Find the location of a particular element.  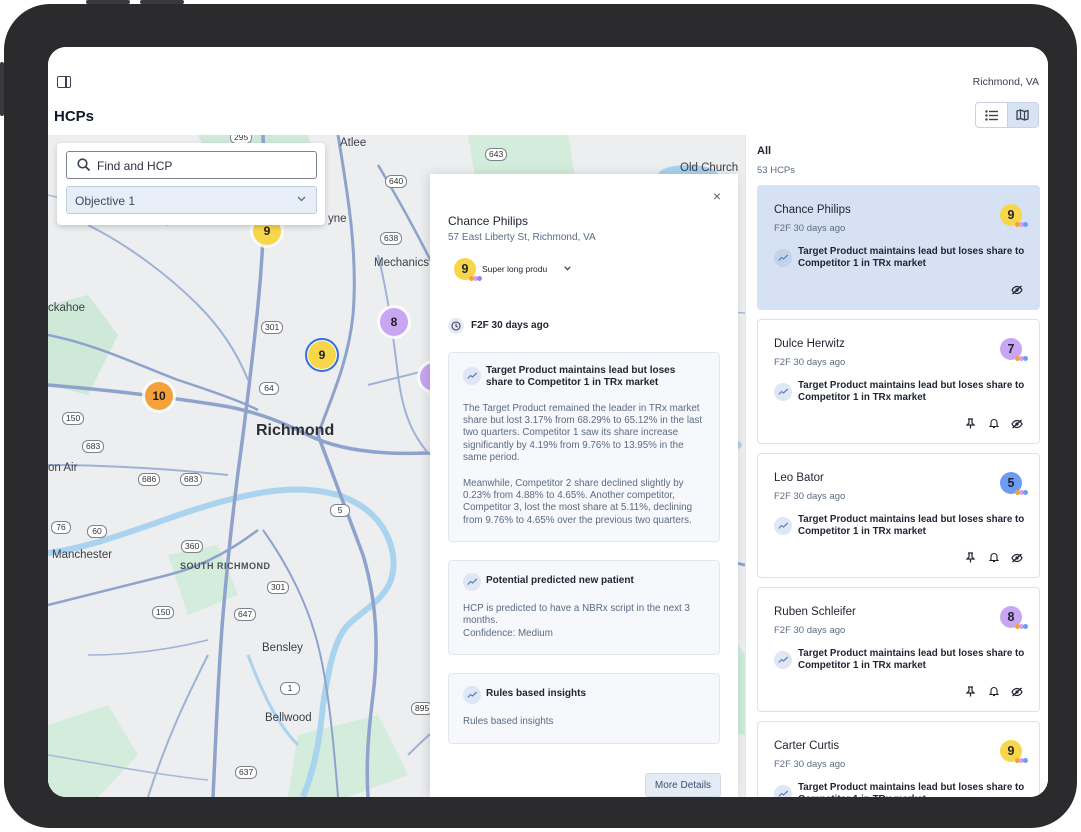

map-label-bensley: Bensley is located at coordinates (282, 648).